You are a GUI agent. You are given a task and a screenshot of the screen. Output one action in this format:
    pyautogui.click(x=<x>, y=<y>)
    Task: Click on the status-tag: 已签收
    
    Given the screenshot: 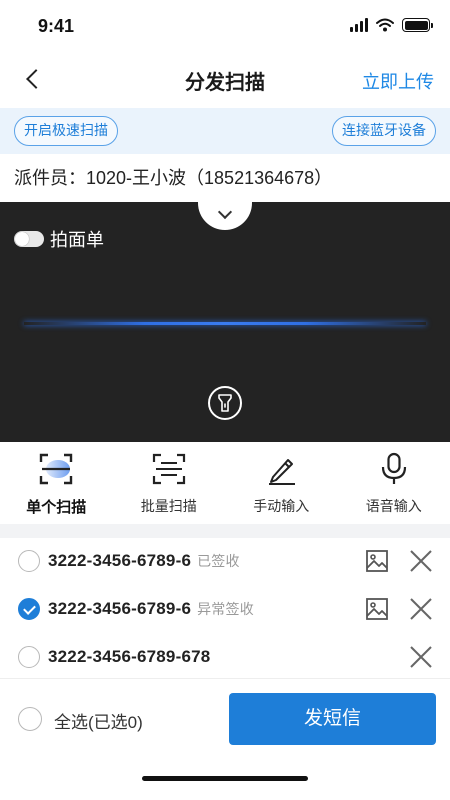 What is the action you would take?
    pyautogui.click(x=218, y=561)
    